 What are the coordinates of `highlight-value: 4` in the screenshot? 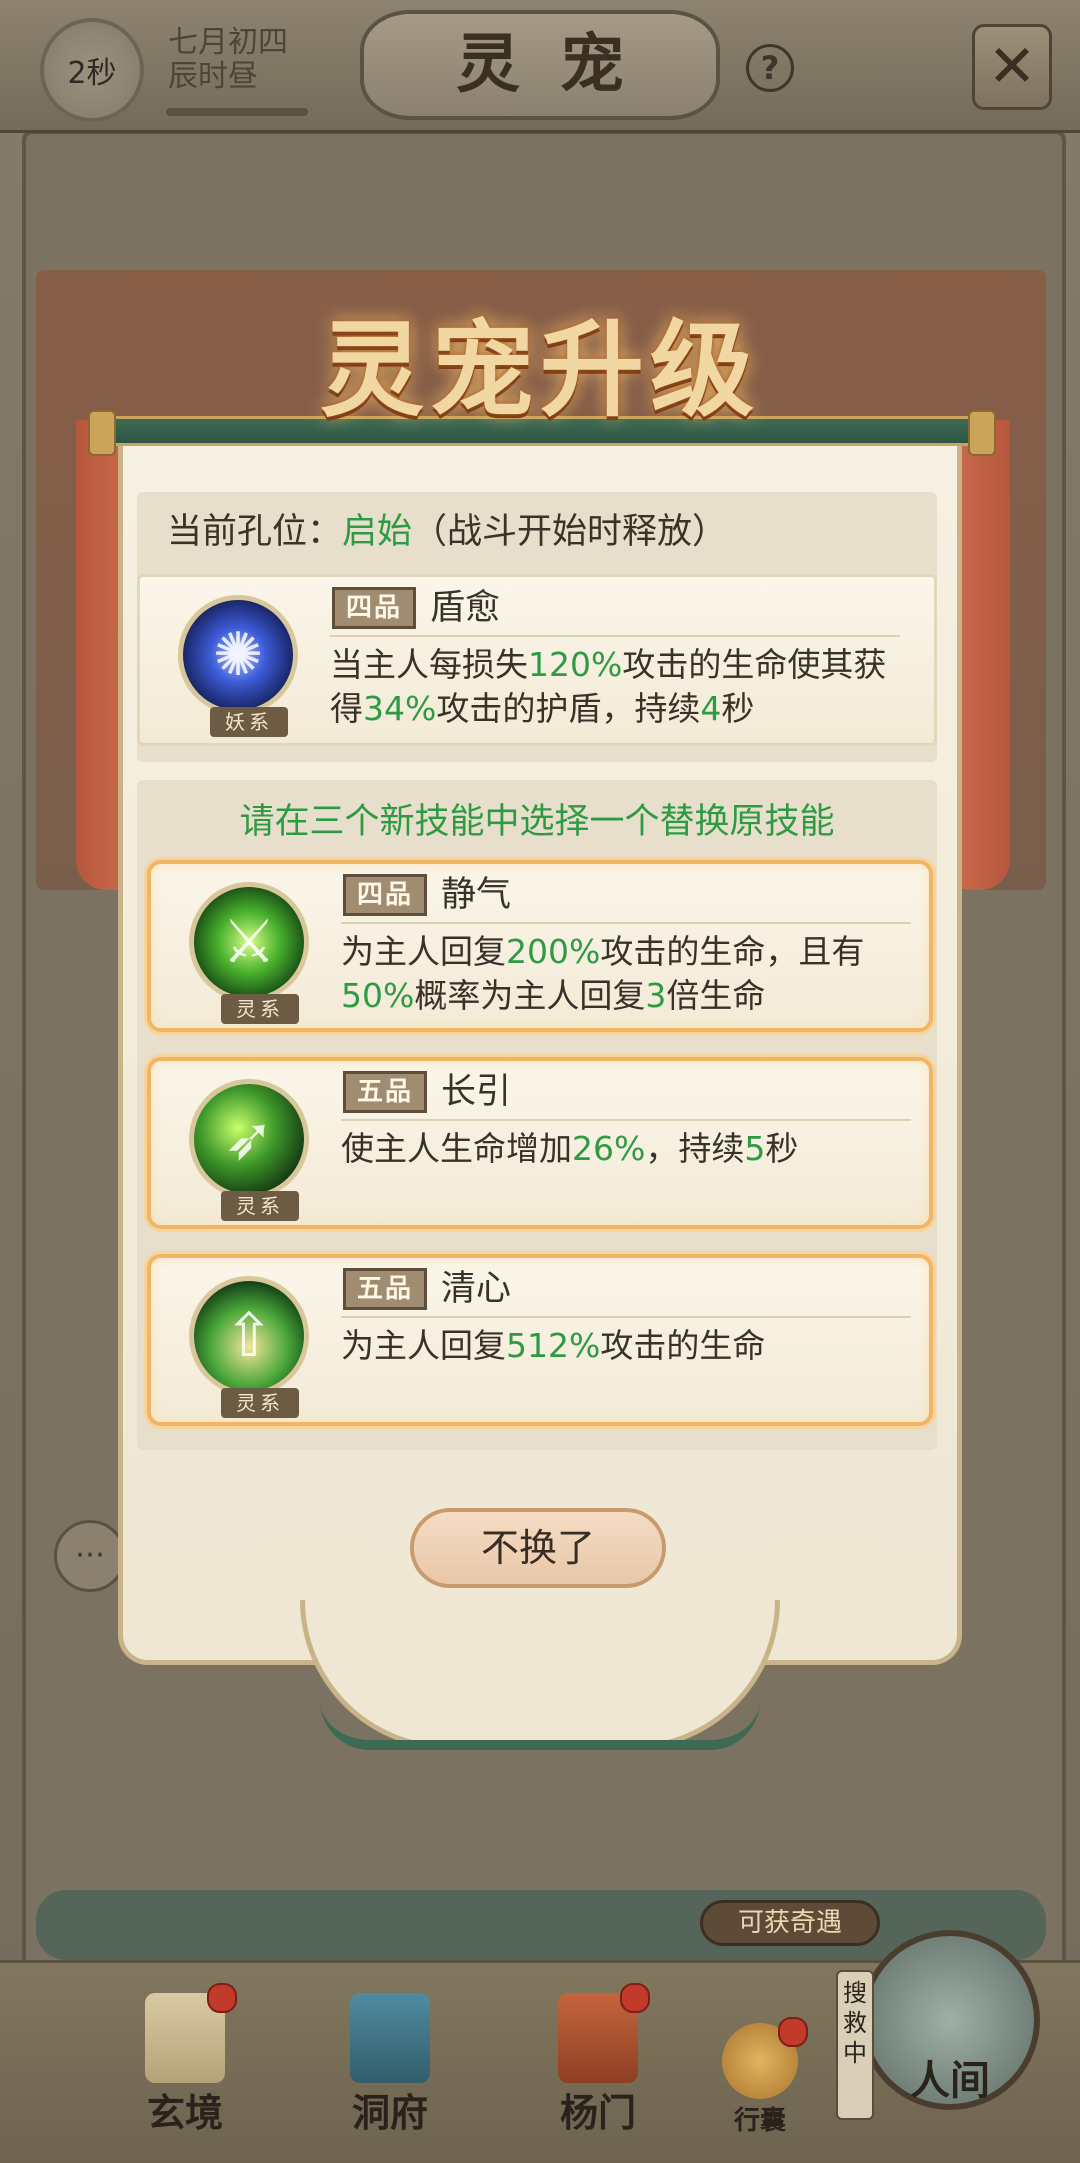 It's located at (711, 708).